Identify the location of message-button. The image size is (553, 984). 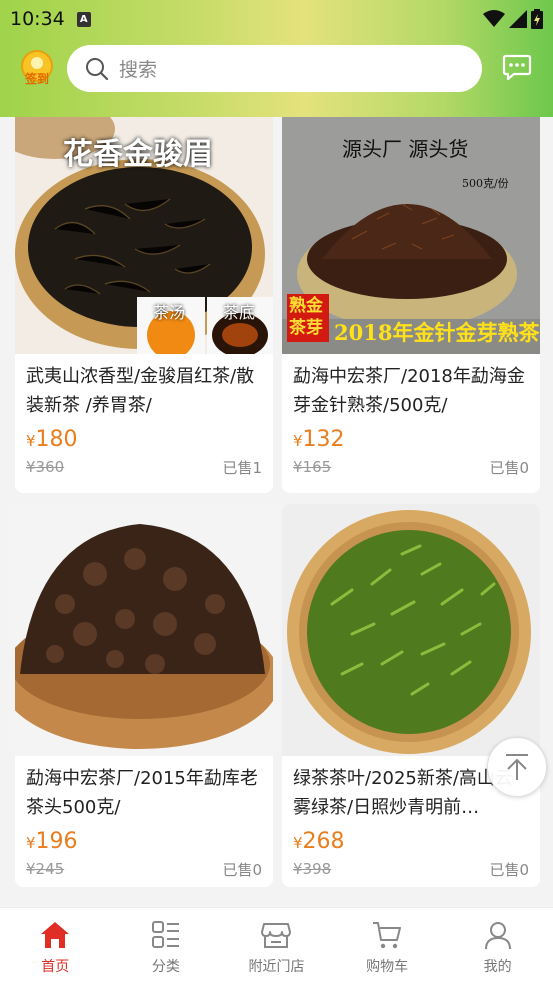
(517, 67).